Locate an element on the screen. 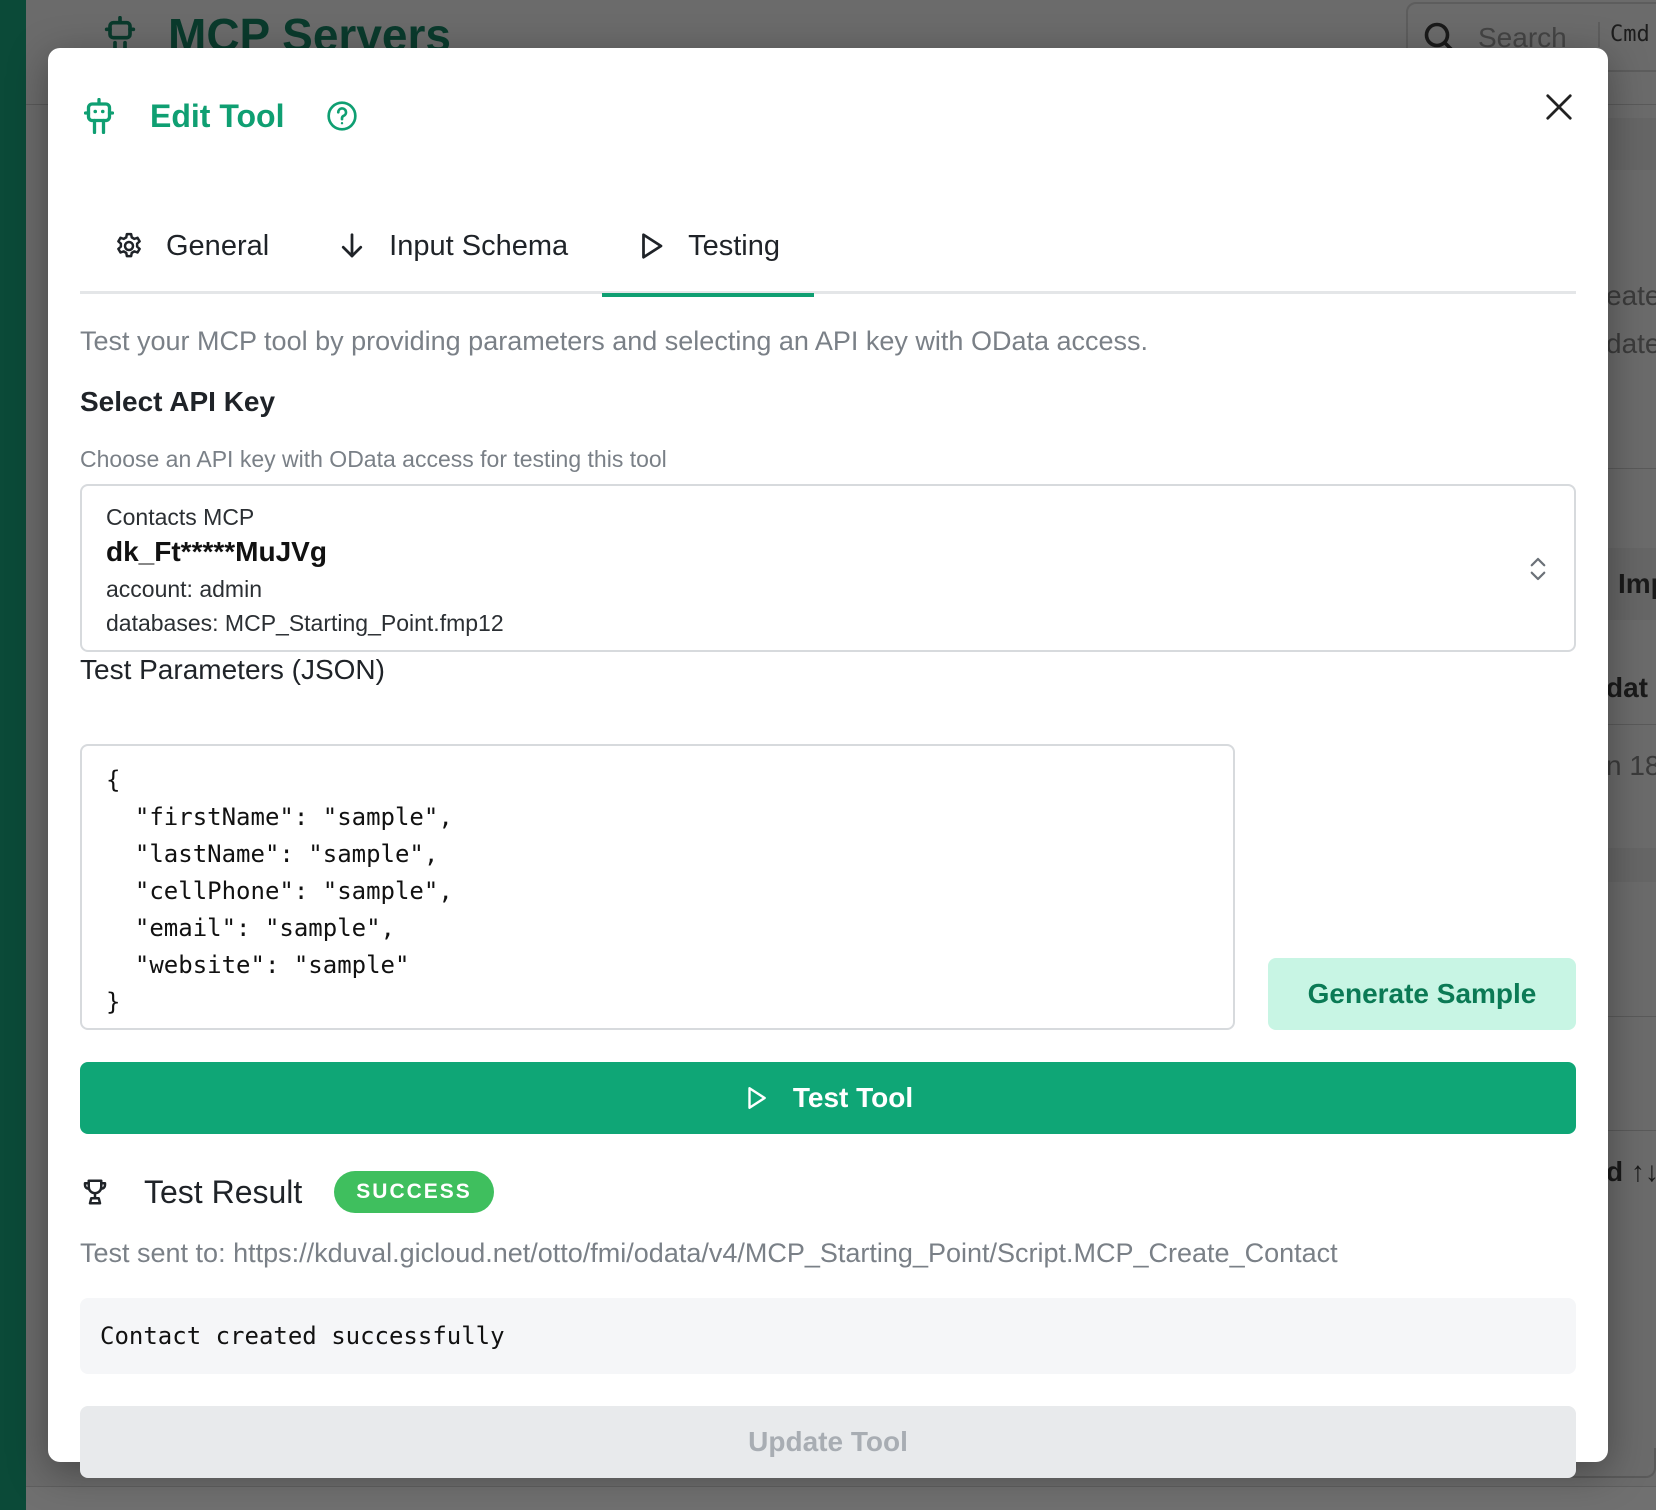 The image size is (1656, 1510). api-key-databases: databases: MCP_Starting_Point.fmp12 is located at coordinates (305, 623).